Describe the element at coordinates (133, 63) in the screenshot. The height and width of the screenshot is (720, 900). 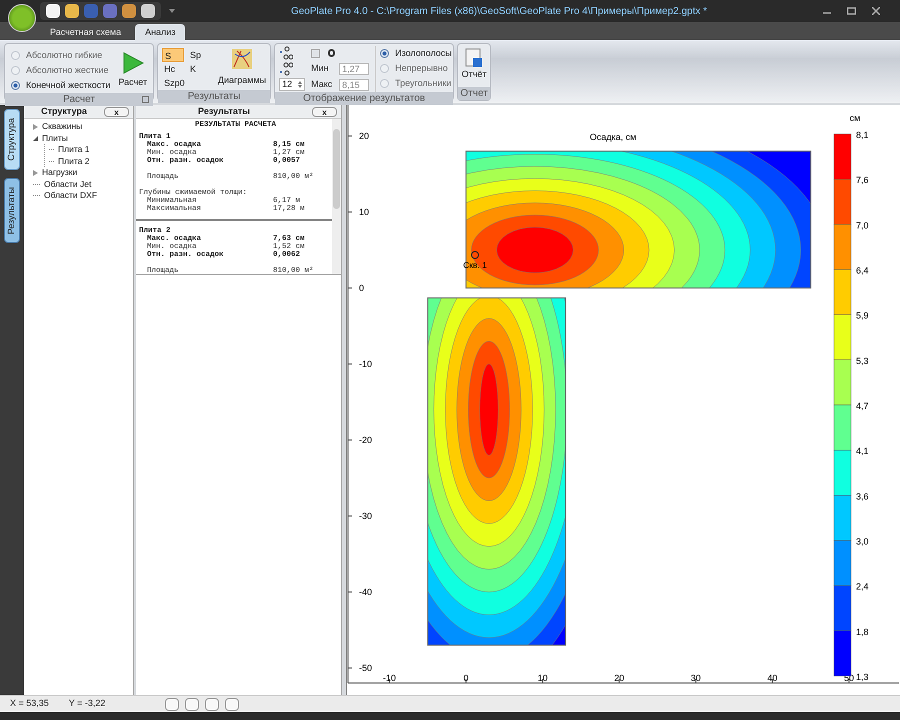
I see `play-icon` at that location.